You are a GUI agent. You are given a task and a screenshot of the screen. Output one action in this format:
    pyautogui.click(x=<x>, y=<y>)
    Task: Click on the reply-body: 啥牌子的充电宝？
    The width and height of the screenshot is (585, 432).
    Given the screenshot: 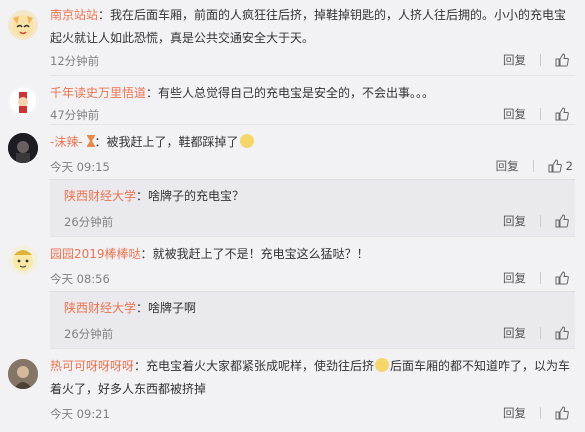 What is the action you would take?
    pyautogui.click(x=196, y=196)
    